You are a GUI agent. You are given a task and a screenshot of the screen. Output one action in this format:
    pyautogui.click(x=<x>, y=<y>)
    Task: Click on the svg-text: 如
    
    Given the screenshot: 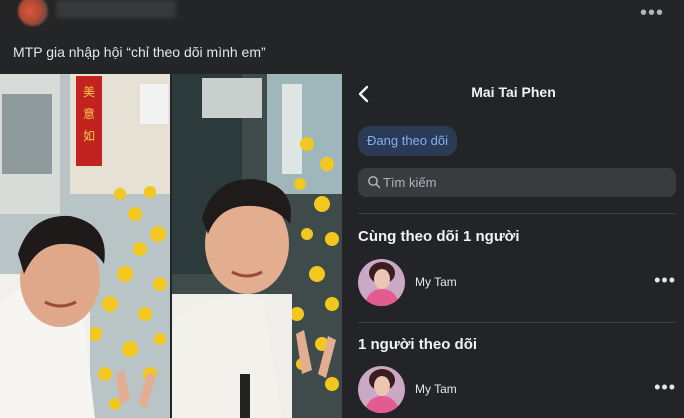 What is the action you would take?
    pyautogui.click(x=89, y=135)
    